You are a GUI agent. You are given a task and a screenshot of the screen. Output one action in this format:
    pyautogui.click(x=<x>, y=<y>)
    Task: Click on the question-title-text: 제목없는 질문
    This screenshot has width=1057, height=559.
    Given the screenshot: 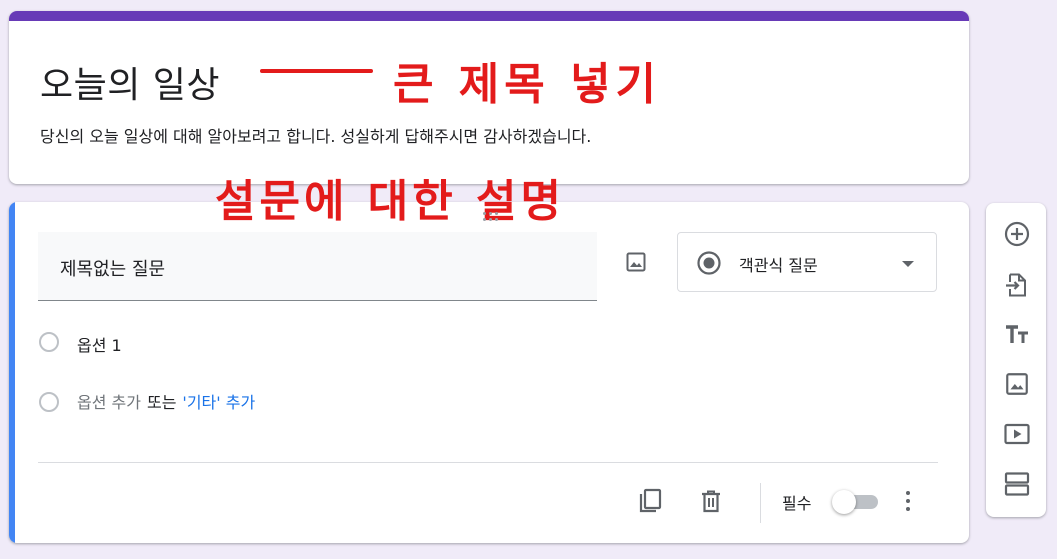 What is the action you would take?
    pyautogui.click(x=113, y=269)
    